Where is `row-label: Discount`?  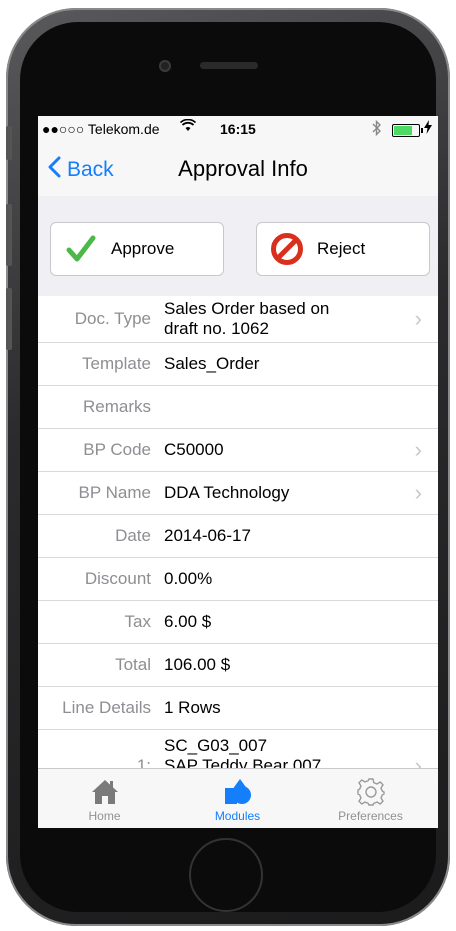
row-label: Discount is located at coordinates (117, 578).